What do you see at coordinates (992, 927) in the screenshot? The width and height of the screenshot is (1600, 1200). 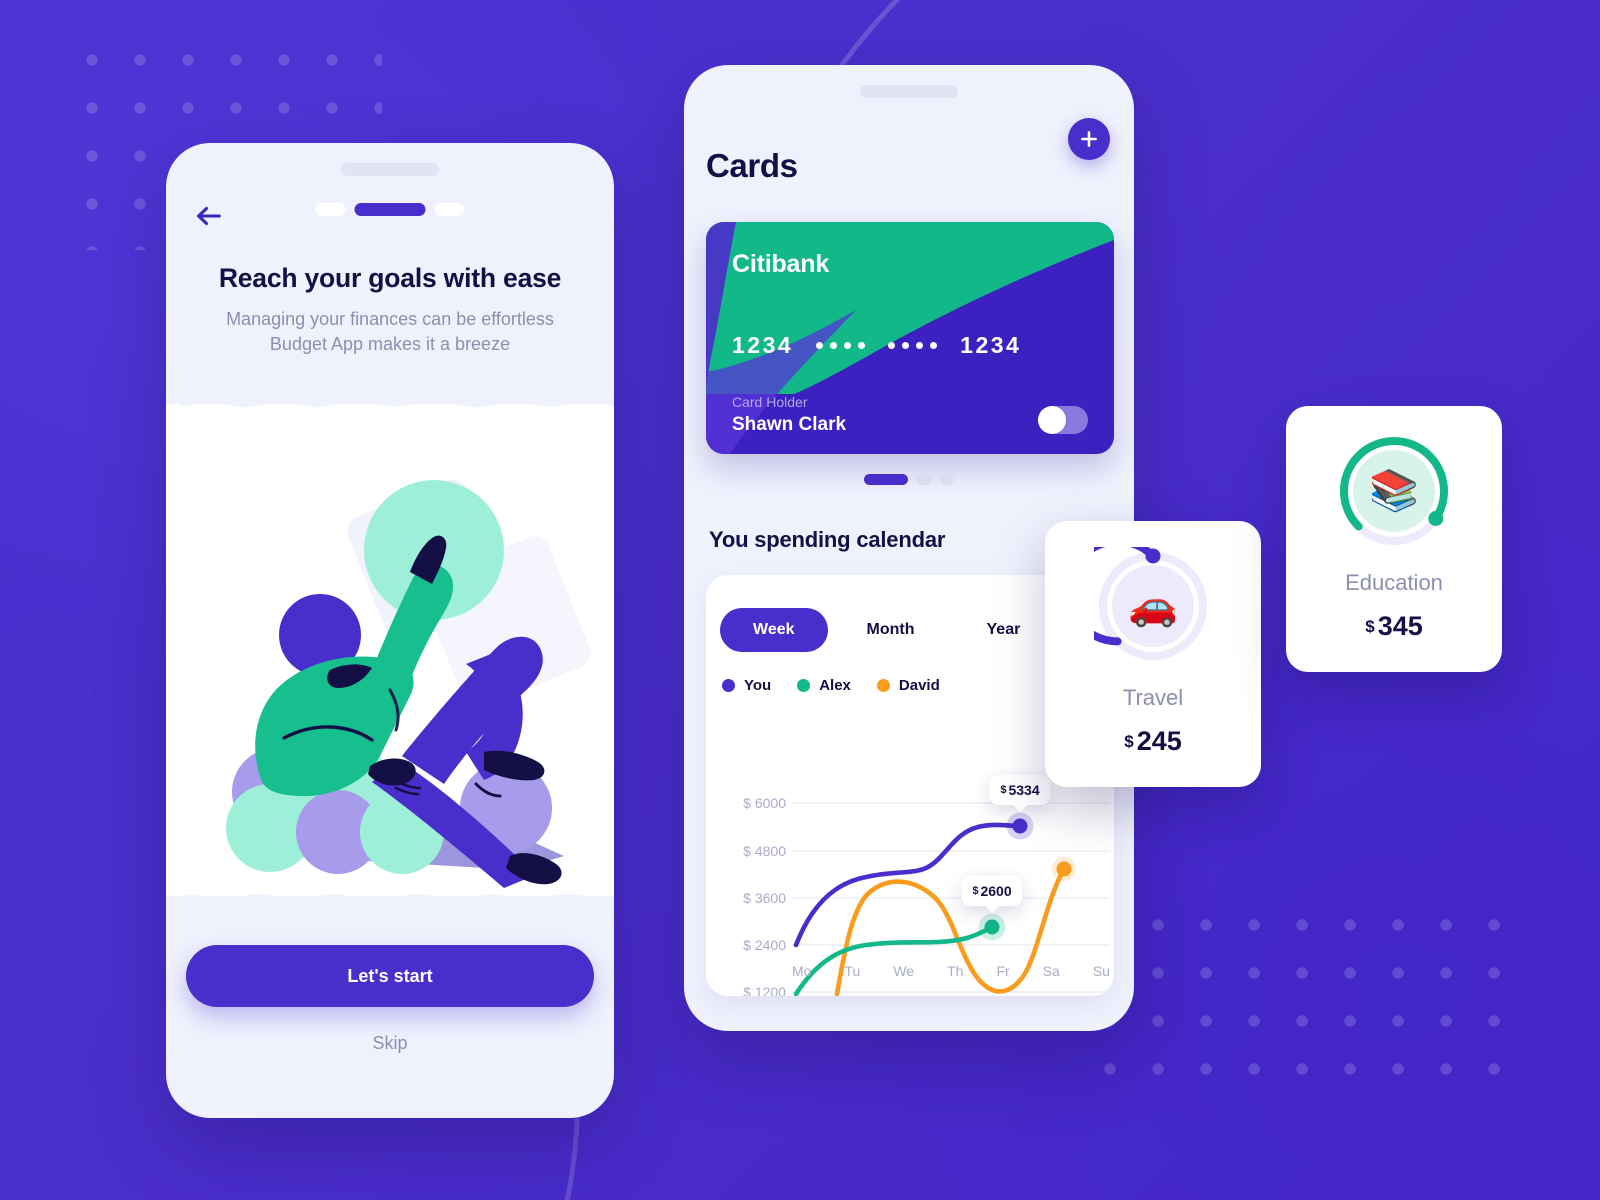 I see `chart-marker-alex-friday` at bounding box center [992, 927].